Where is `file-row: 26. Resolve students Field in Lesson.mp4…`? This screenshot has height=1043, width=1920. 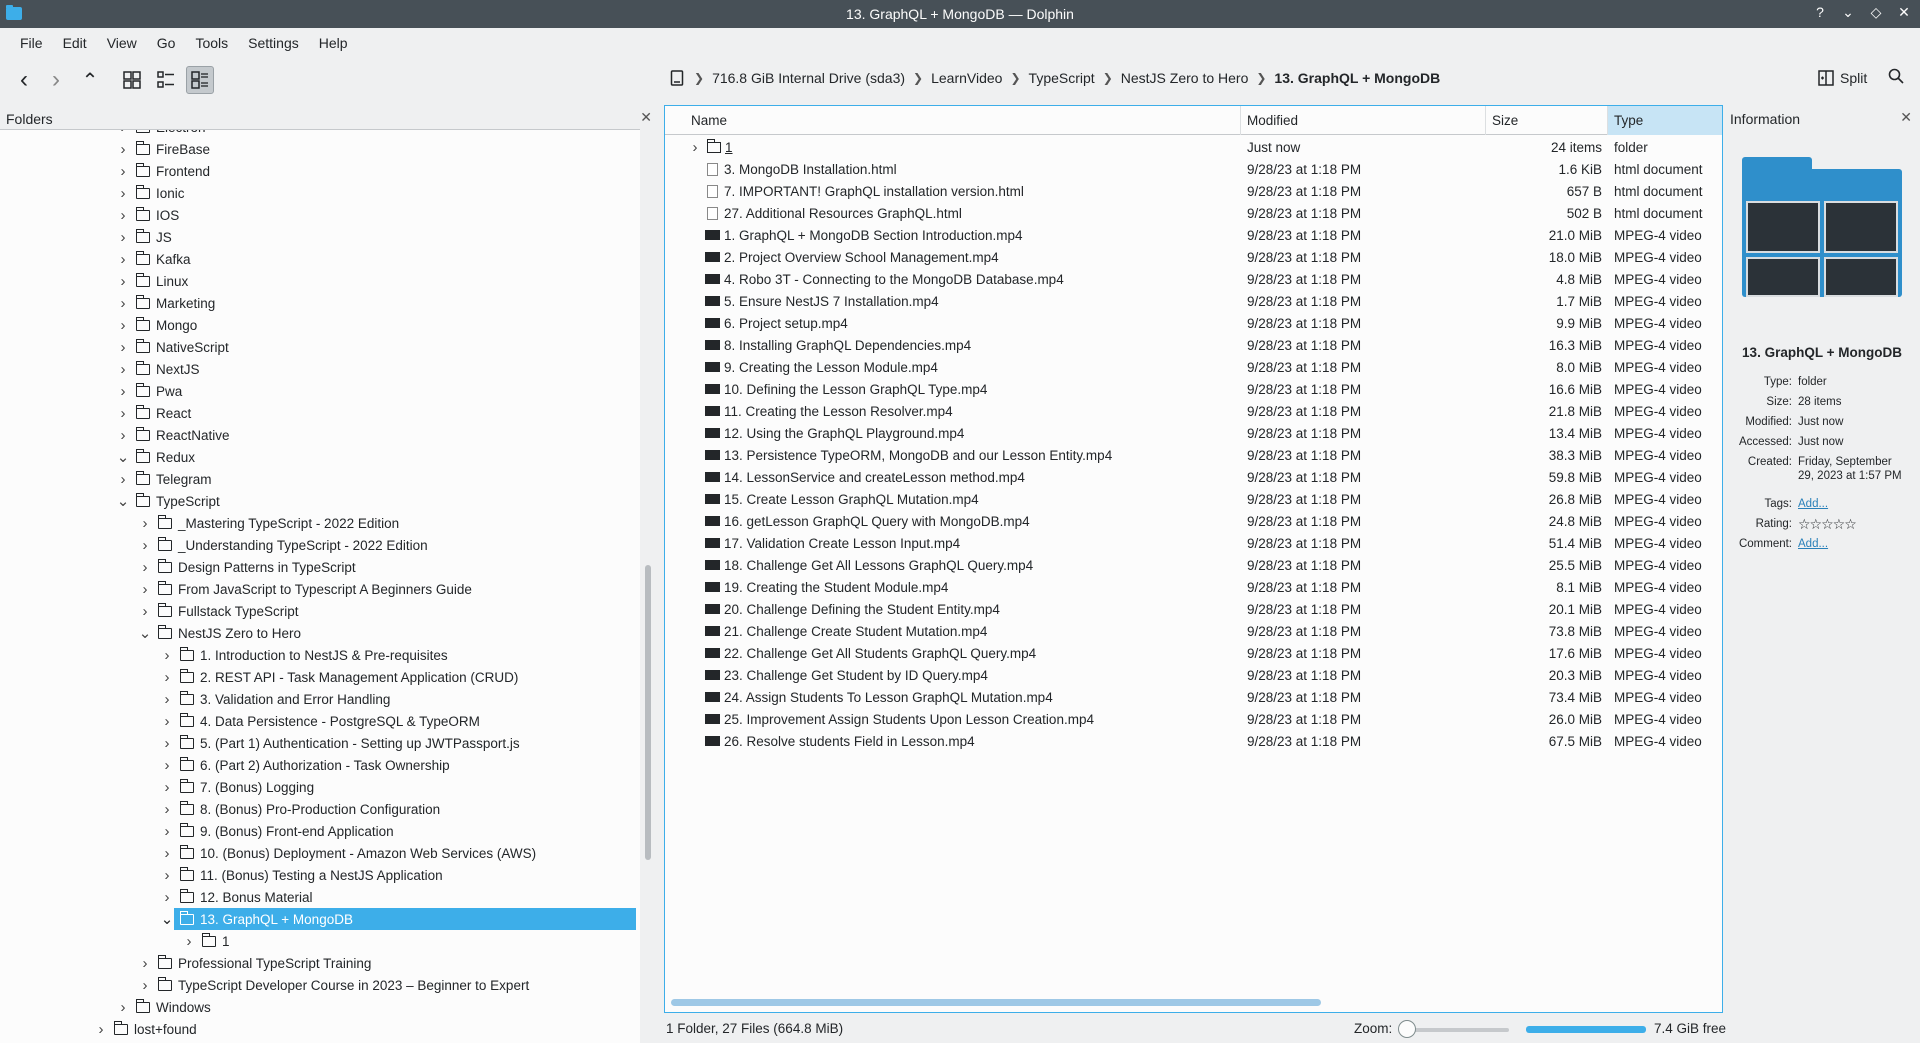 file-row: 26. Resolve students Field in Lesson.mp4… is located at coordinates (1193, 741).